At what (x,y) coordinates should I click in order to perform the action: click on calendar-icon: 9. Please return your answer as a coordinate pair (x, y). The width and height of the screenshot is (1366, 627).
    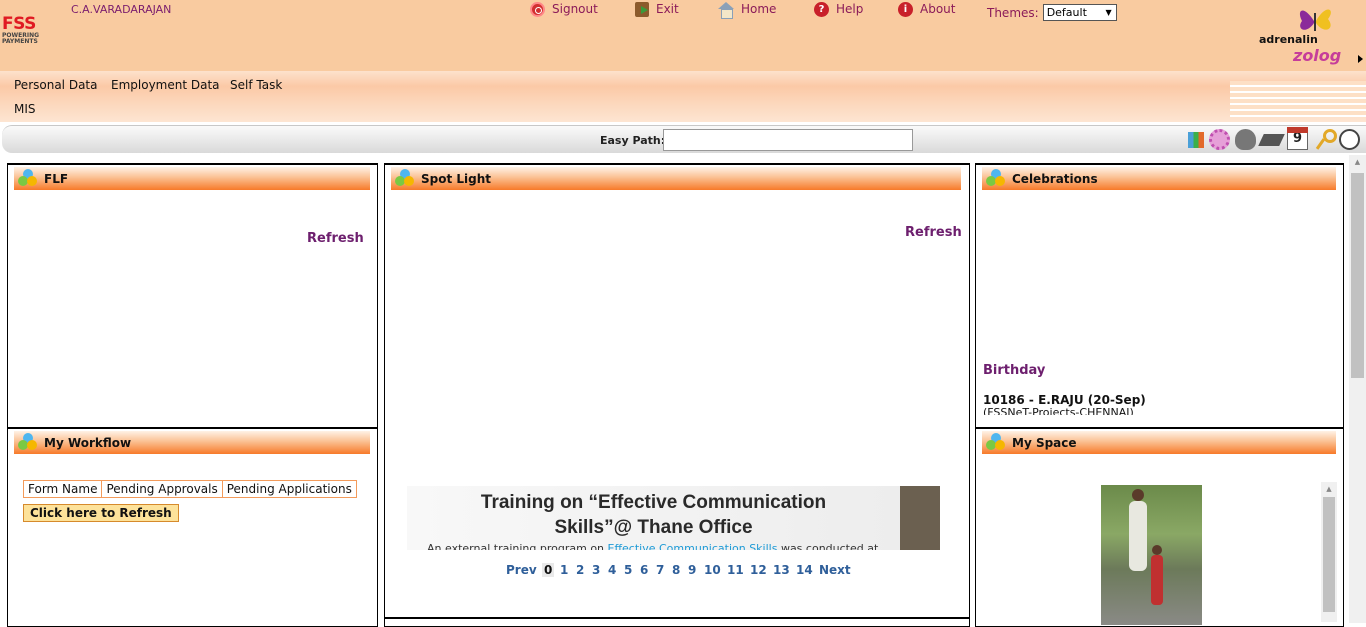
    Looking at the image, I should click on (1297, 138).